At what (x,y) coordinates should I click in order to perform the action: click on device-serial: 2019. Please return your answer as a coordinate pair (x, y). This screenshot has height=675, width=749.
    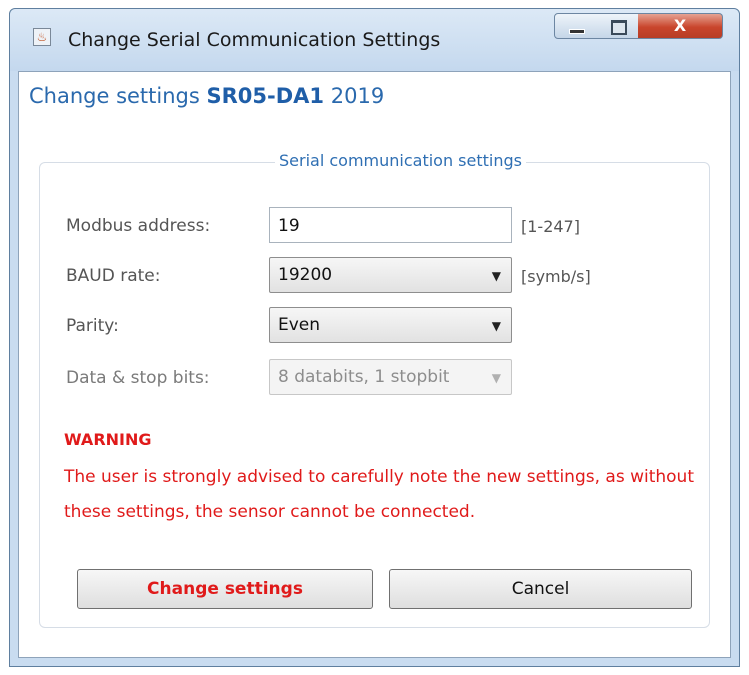
    Looking at the image, I should click on (357, 96).